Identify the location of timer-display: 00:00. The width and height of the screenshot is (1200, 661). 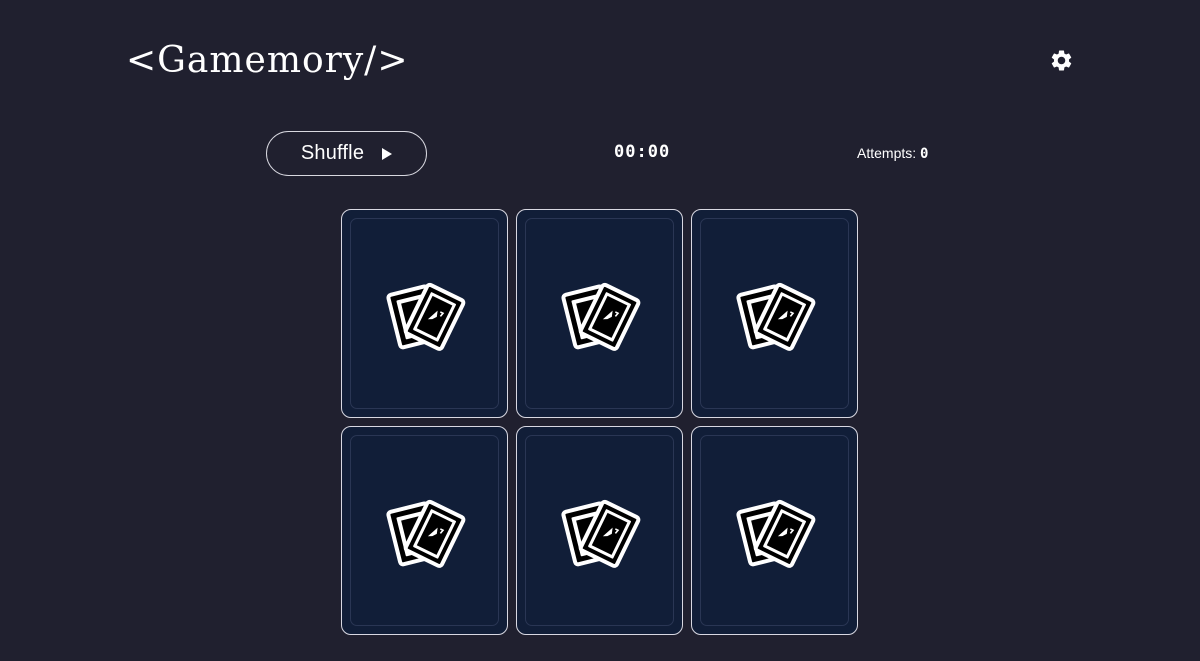
(642, 152).